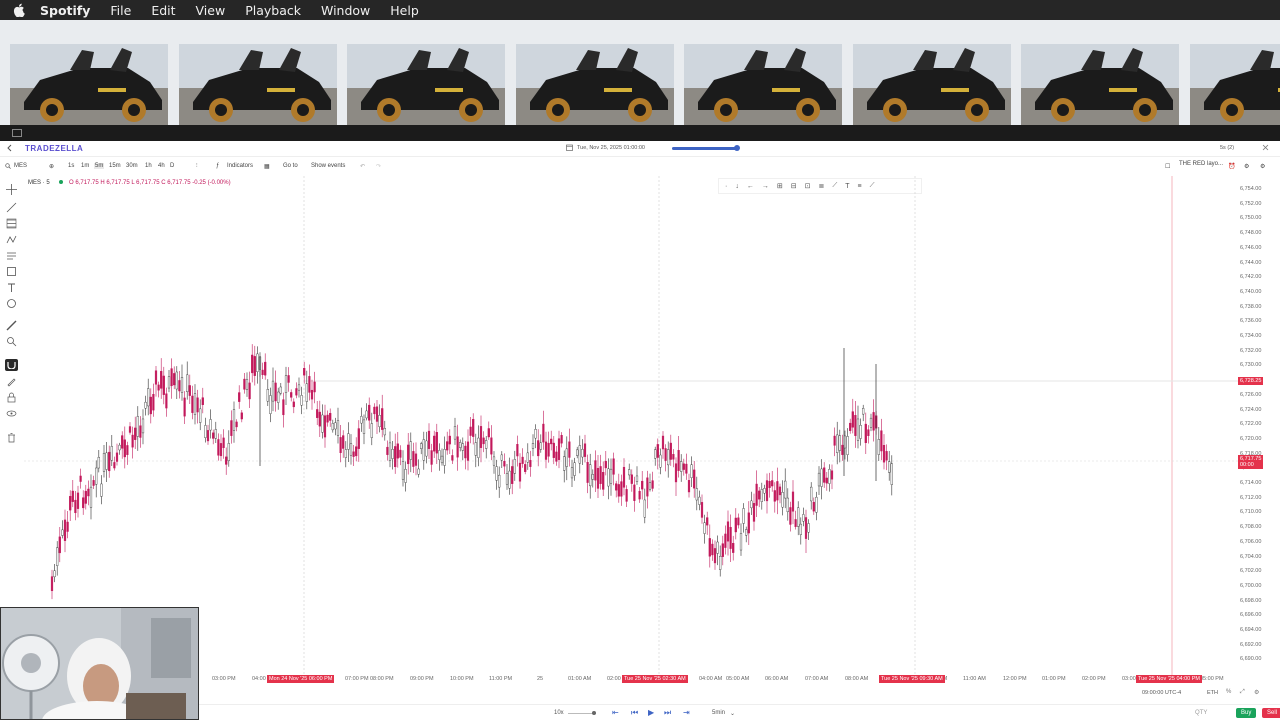 The height and width of the screenshot is (721, 1280). What do you see at coordinates (1256, 692) in the screenshot?
I see `auto-scale-icon: ⚙` at bounding box center [1256, 692].